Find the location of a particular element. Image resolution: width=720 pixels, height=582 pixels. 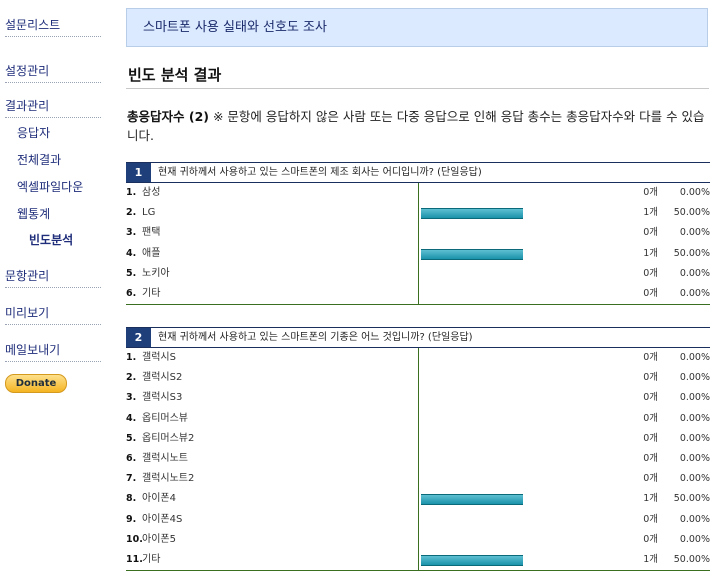

nav-web-stats: 웹통계 is located at coordinates (33, 213).